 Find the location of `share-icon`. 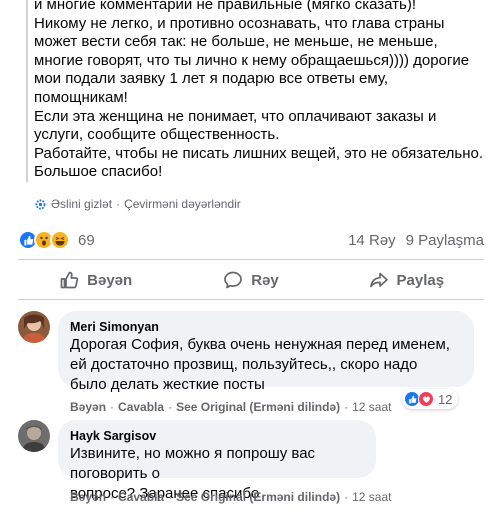

share-icon is located at coordinates (378, 280).